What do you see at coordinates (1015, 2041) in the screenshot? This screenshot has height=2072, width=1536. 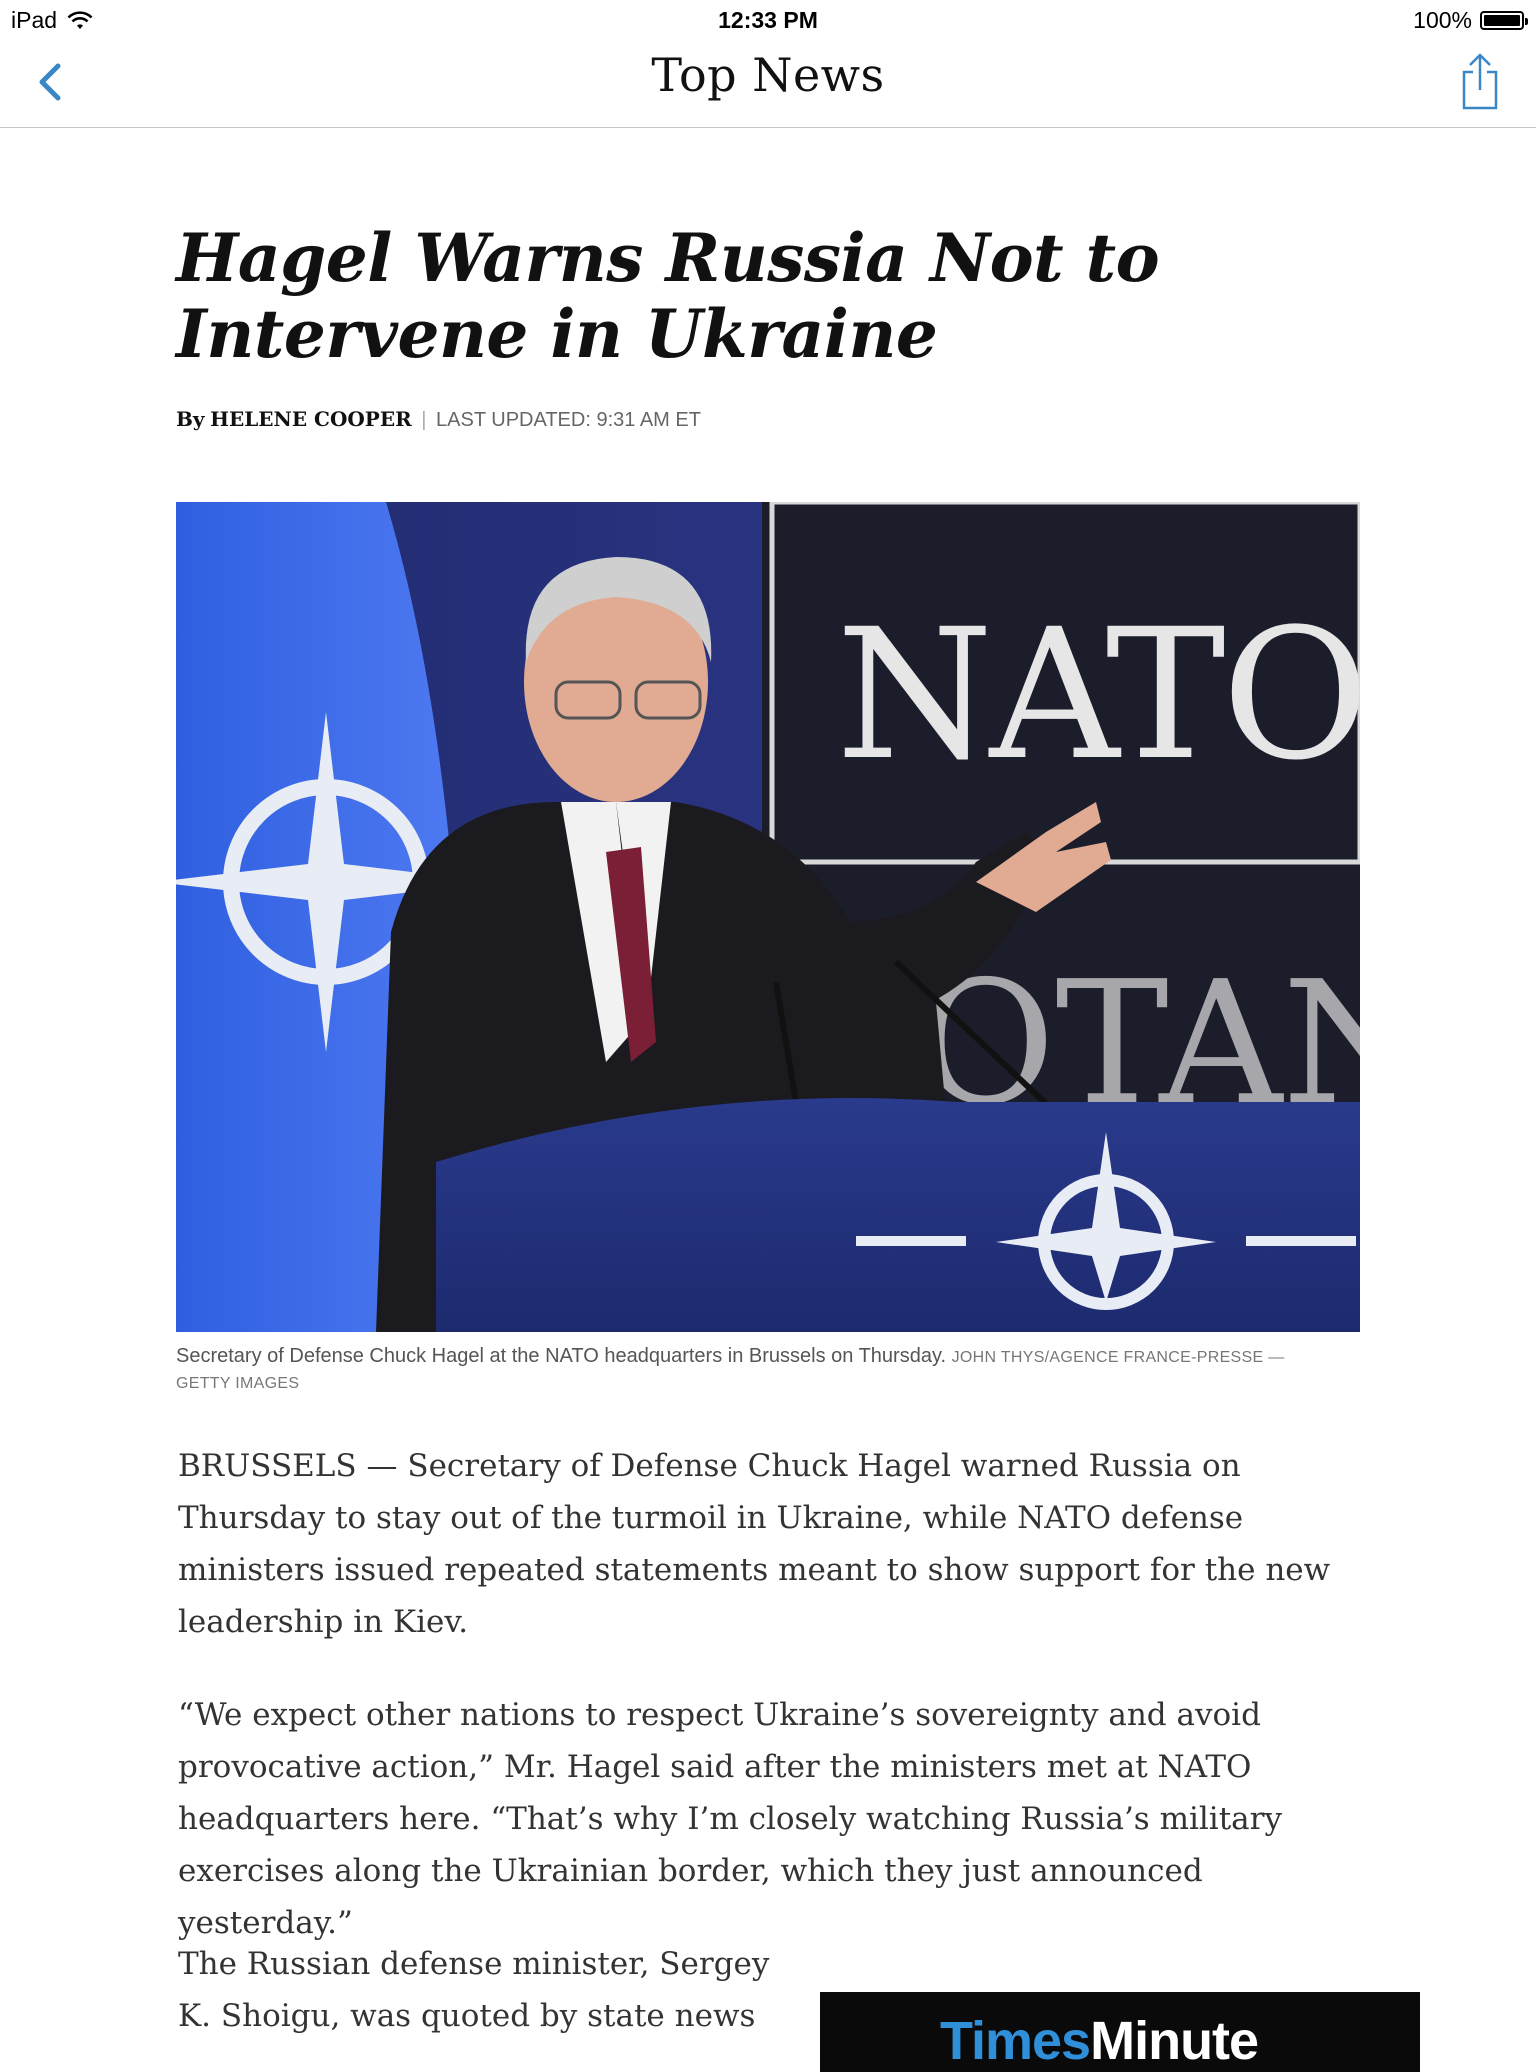 I see `promo-logo-part1: Times` at bounding box center [1015, 2041].